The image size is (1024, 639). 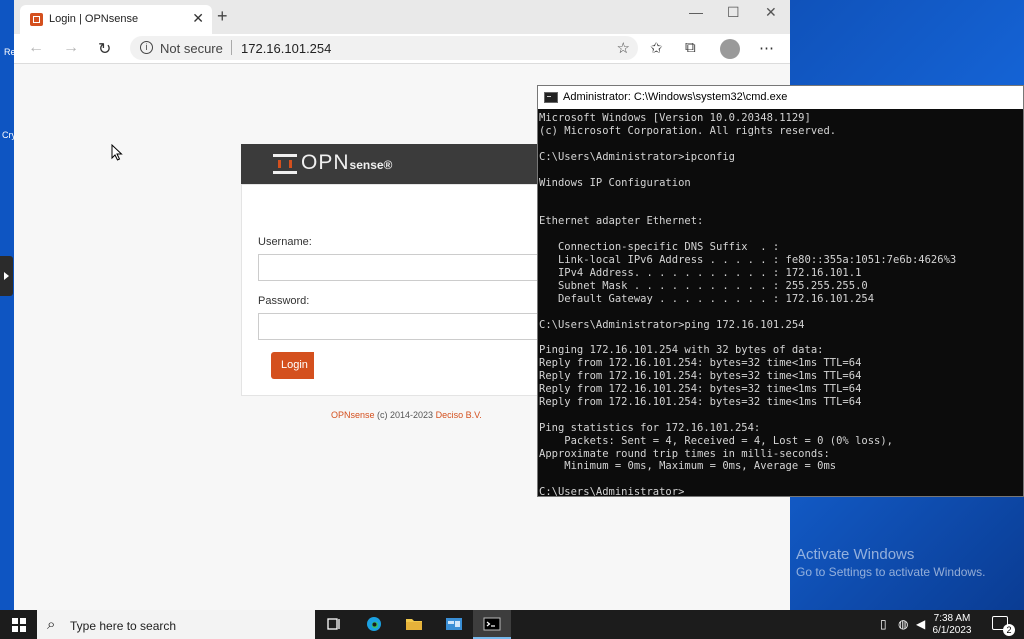 I want to click on clock-time: 7:38 AM, so click(x=952, y=618).